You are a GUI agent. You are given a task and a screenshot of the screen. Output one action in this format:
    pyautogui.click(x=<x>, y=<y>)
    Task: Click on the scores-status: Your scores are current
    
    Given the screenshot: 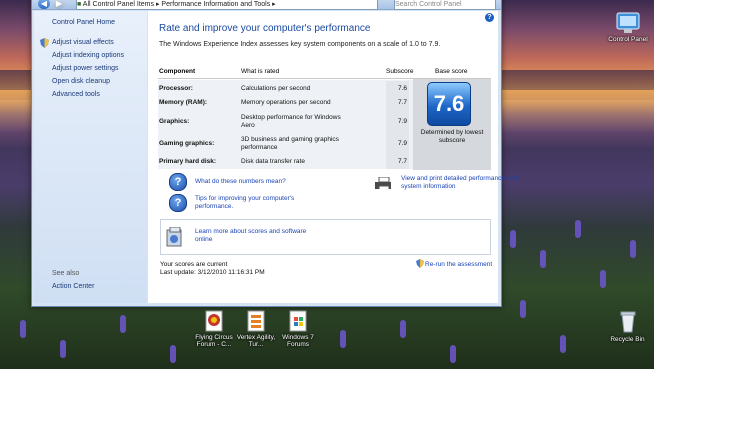 What is the action you would take?
    pyautogui.click(x=194, y=264)
    